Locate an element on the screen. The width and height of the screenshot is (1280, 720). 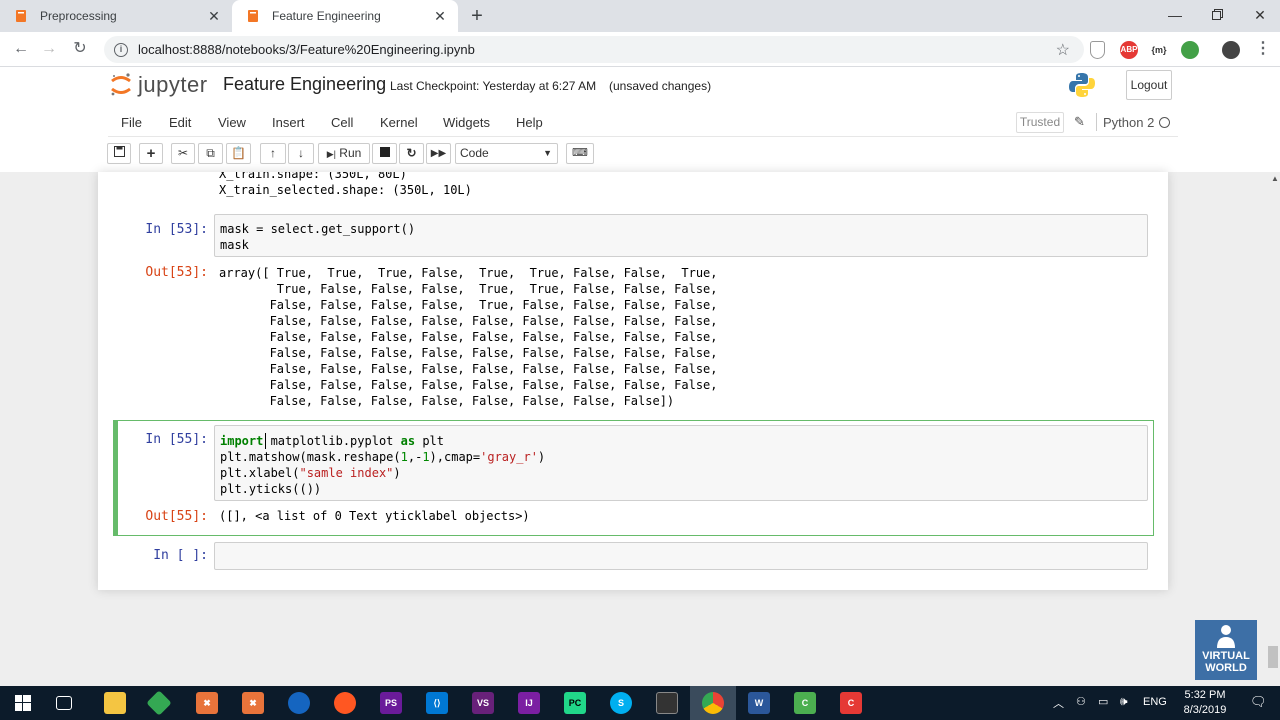
cell-type-value: Code is located at coordinates (474, 153).